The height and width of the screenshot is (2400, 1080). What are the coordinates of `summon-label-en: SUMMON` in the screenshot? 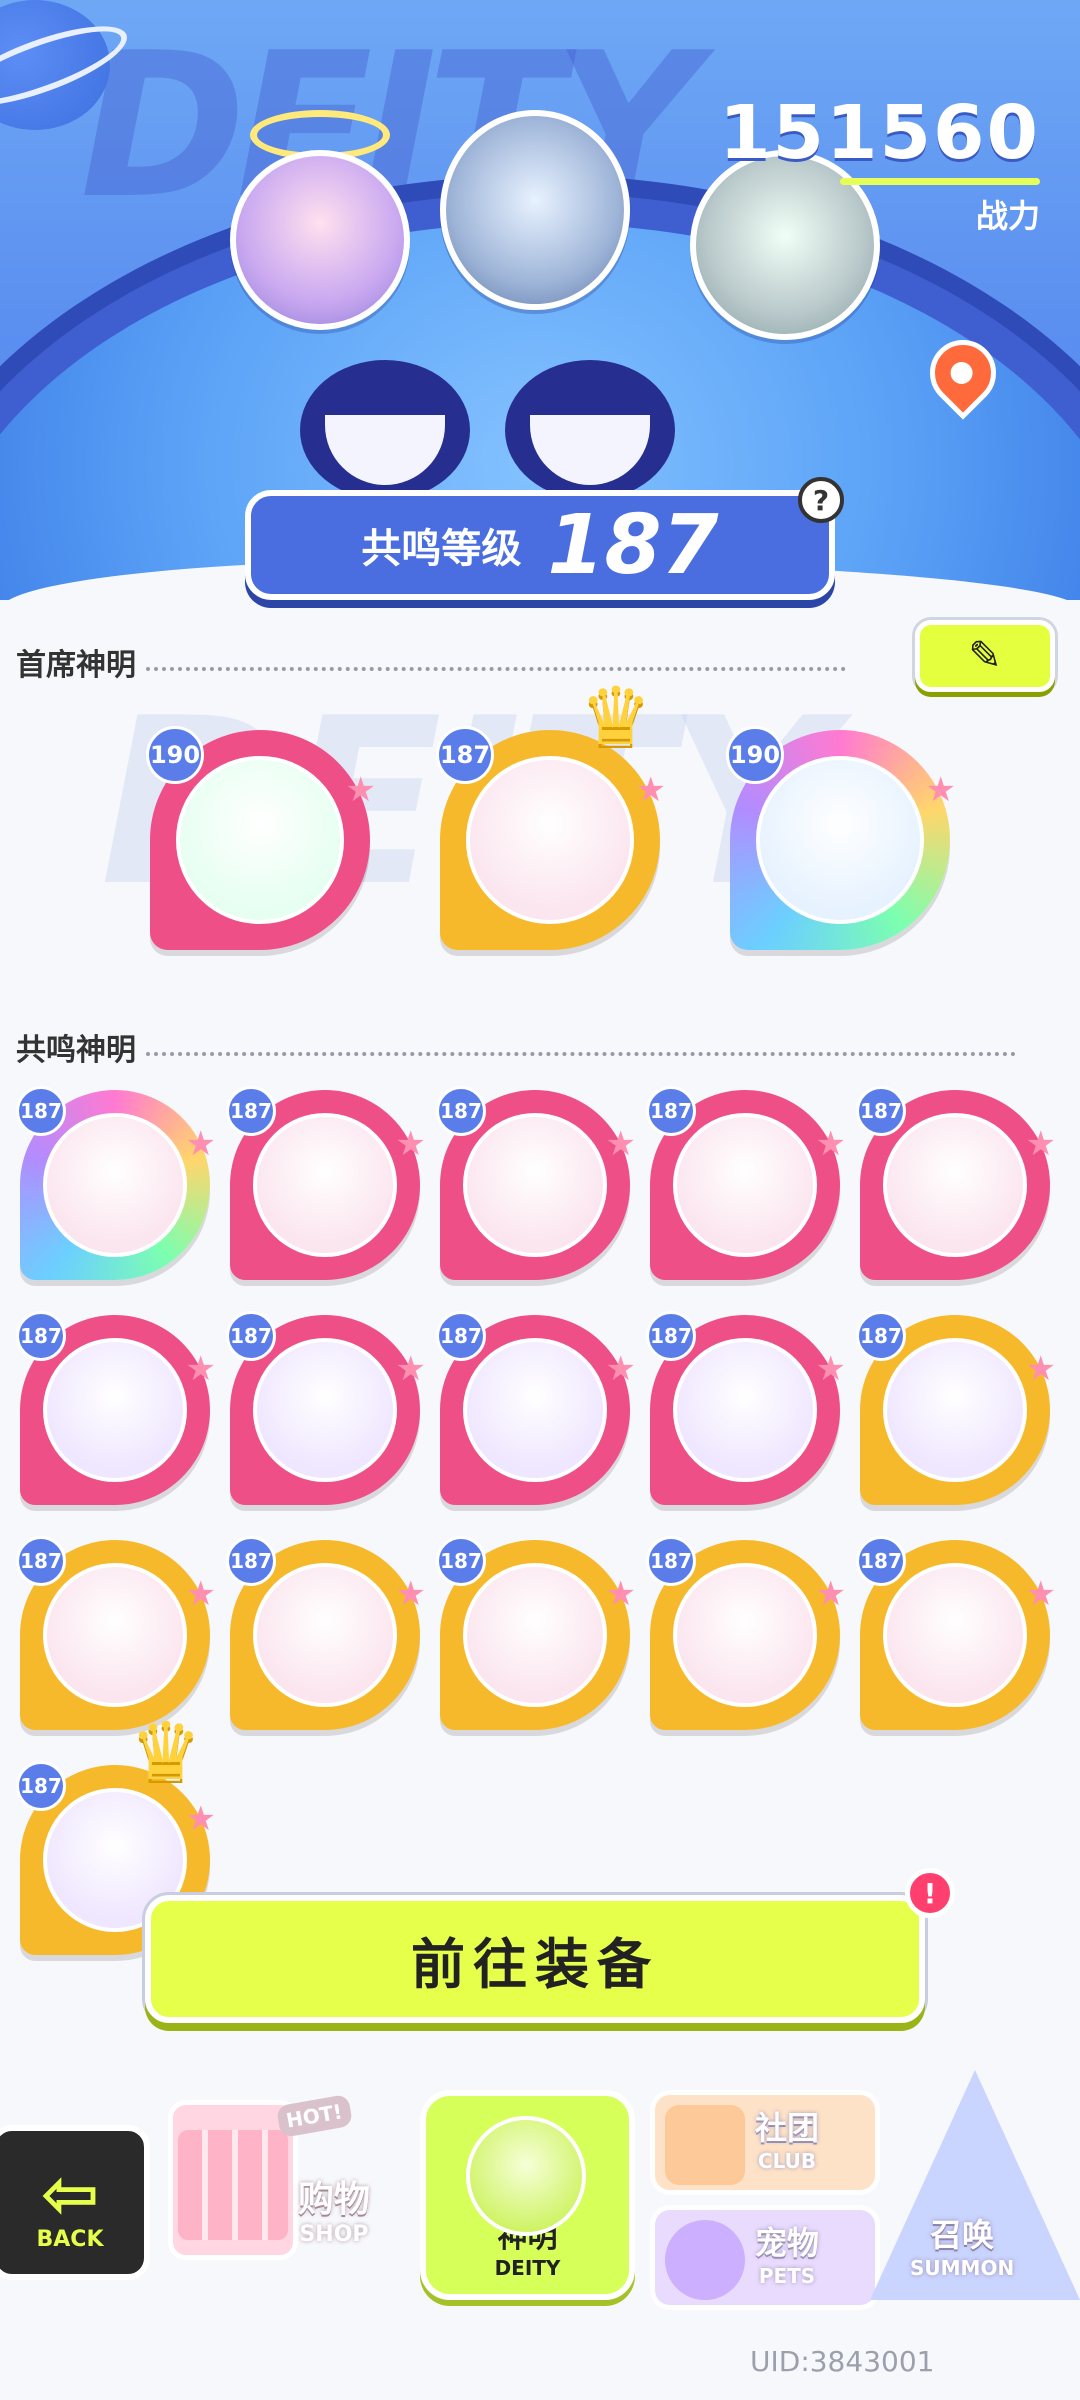 It's located at (962, 2268).